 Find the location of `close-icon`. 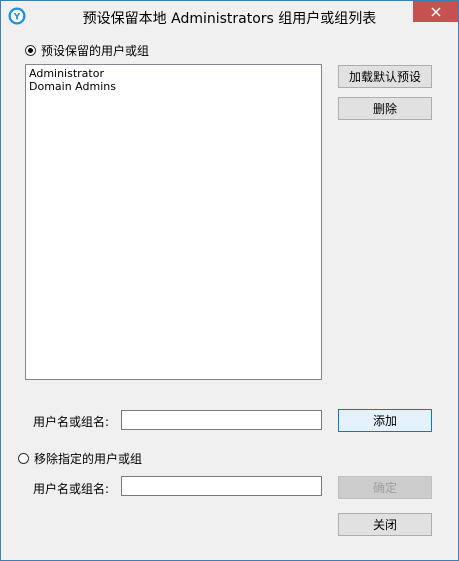

close-icon is located at coordinates (435, 11).